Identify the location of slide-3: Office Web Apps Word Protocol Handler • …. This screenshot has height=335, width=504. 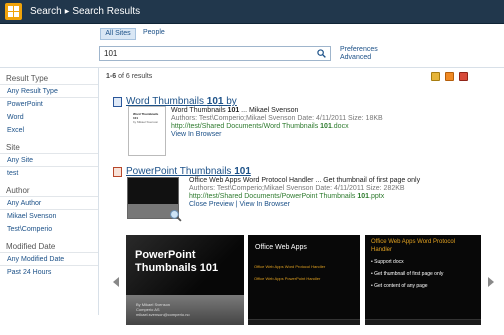
(423, 280).